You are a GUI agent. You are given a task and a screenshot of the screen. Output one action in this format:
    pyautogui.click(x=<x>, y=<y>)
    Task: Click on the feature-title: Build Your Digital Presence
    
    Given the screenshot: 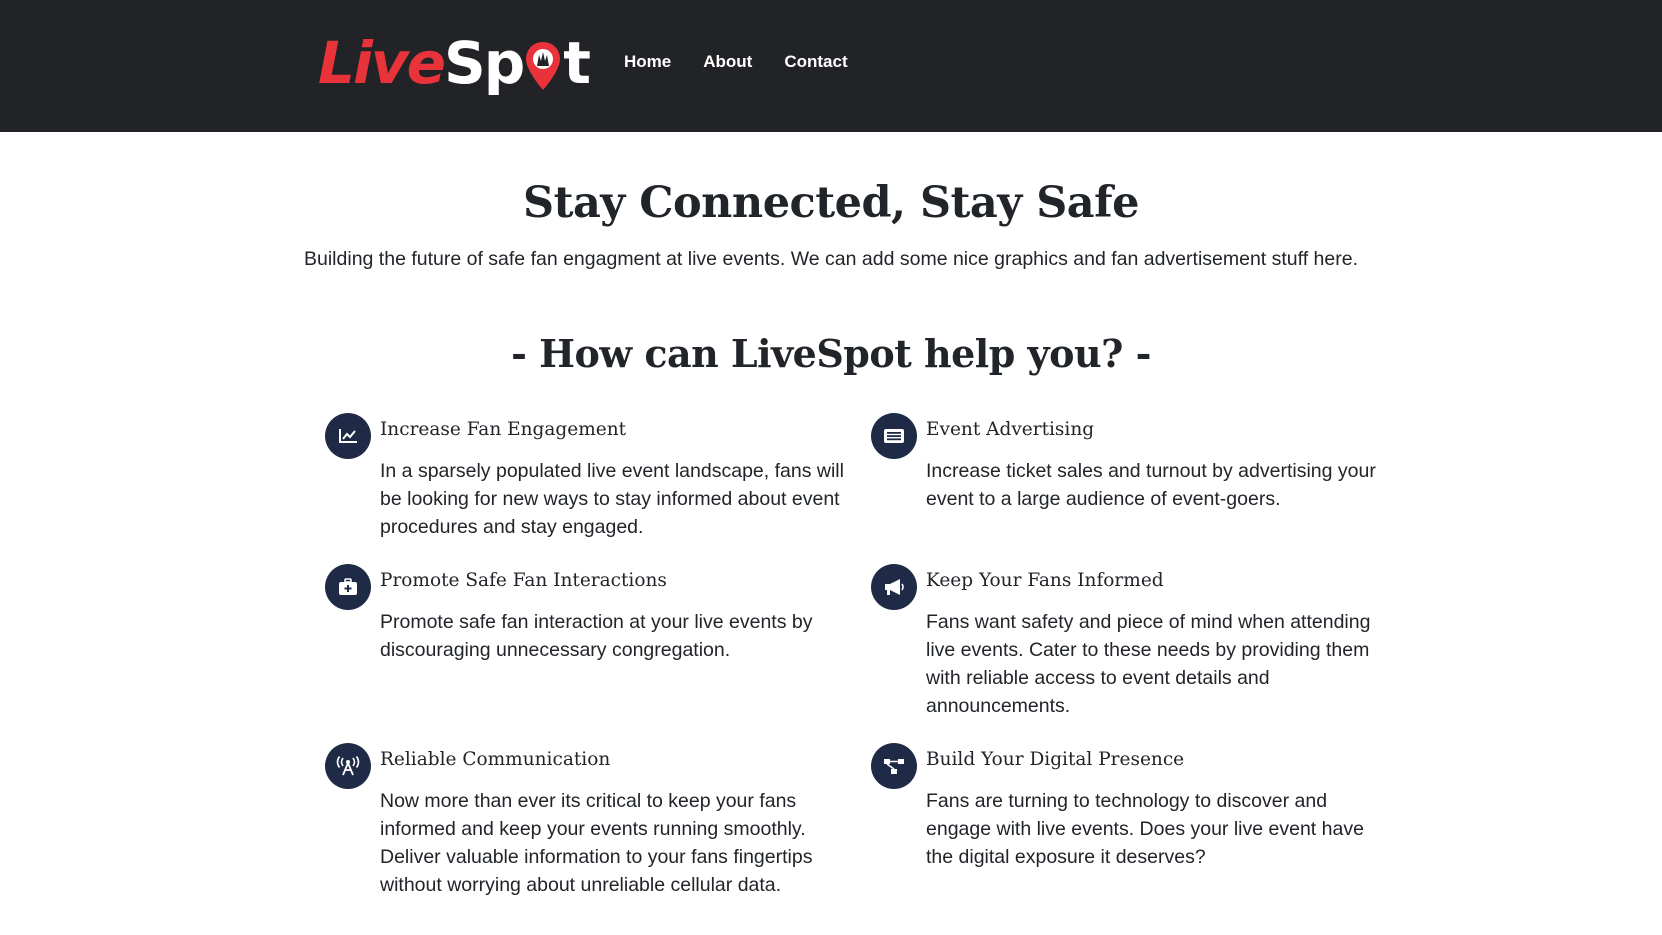 What is the action you would take?
    pyautogui.click(x=1055, y=759)
    